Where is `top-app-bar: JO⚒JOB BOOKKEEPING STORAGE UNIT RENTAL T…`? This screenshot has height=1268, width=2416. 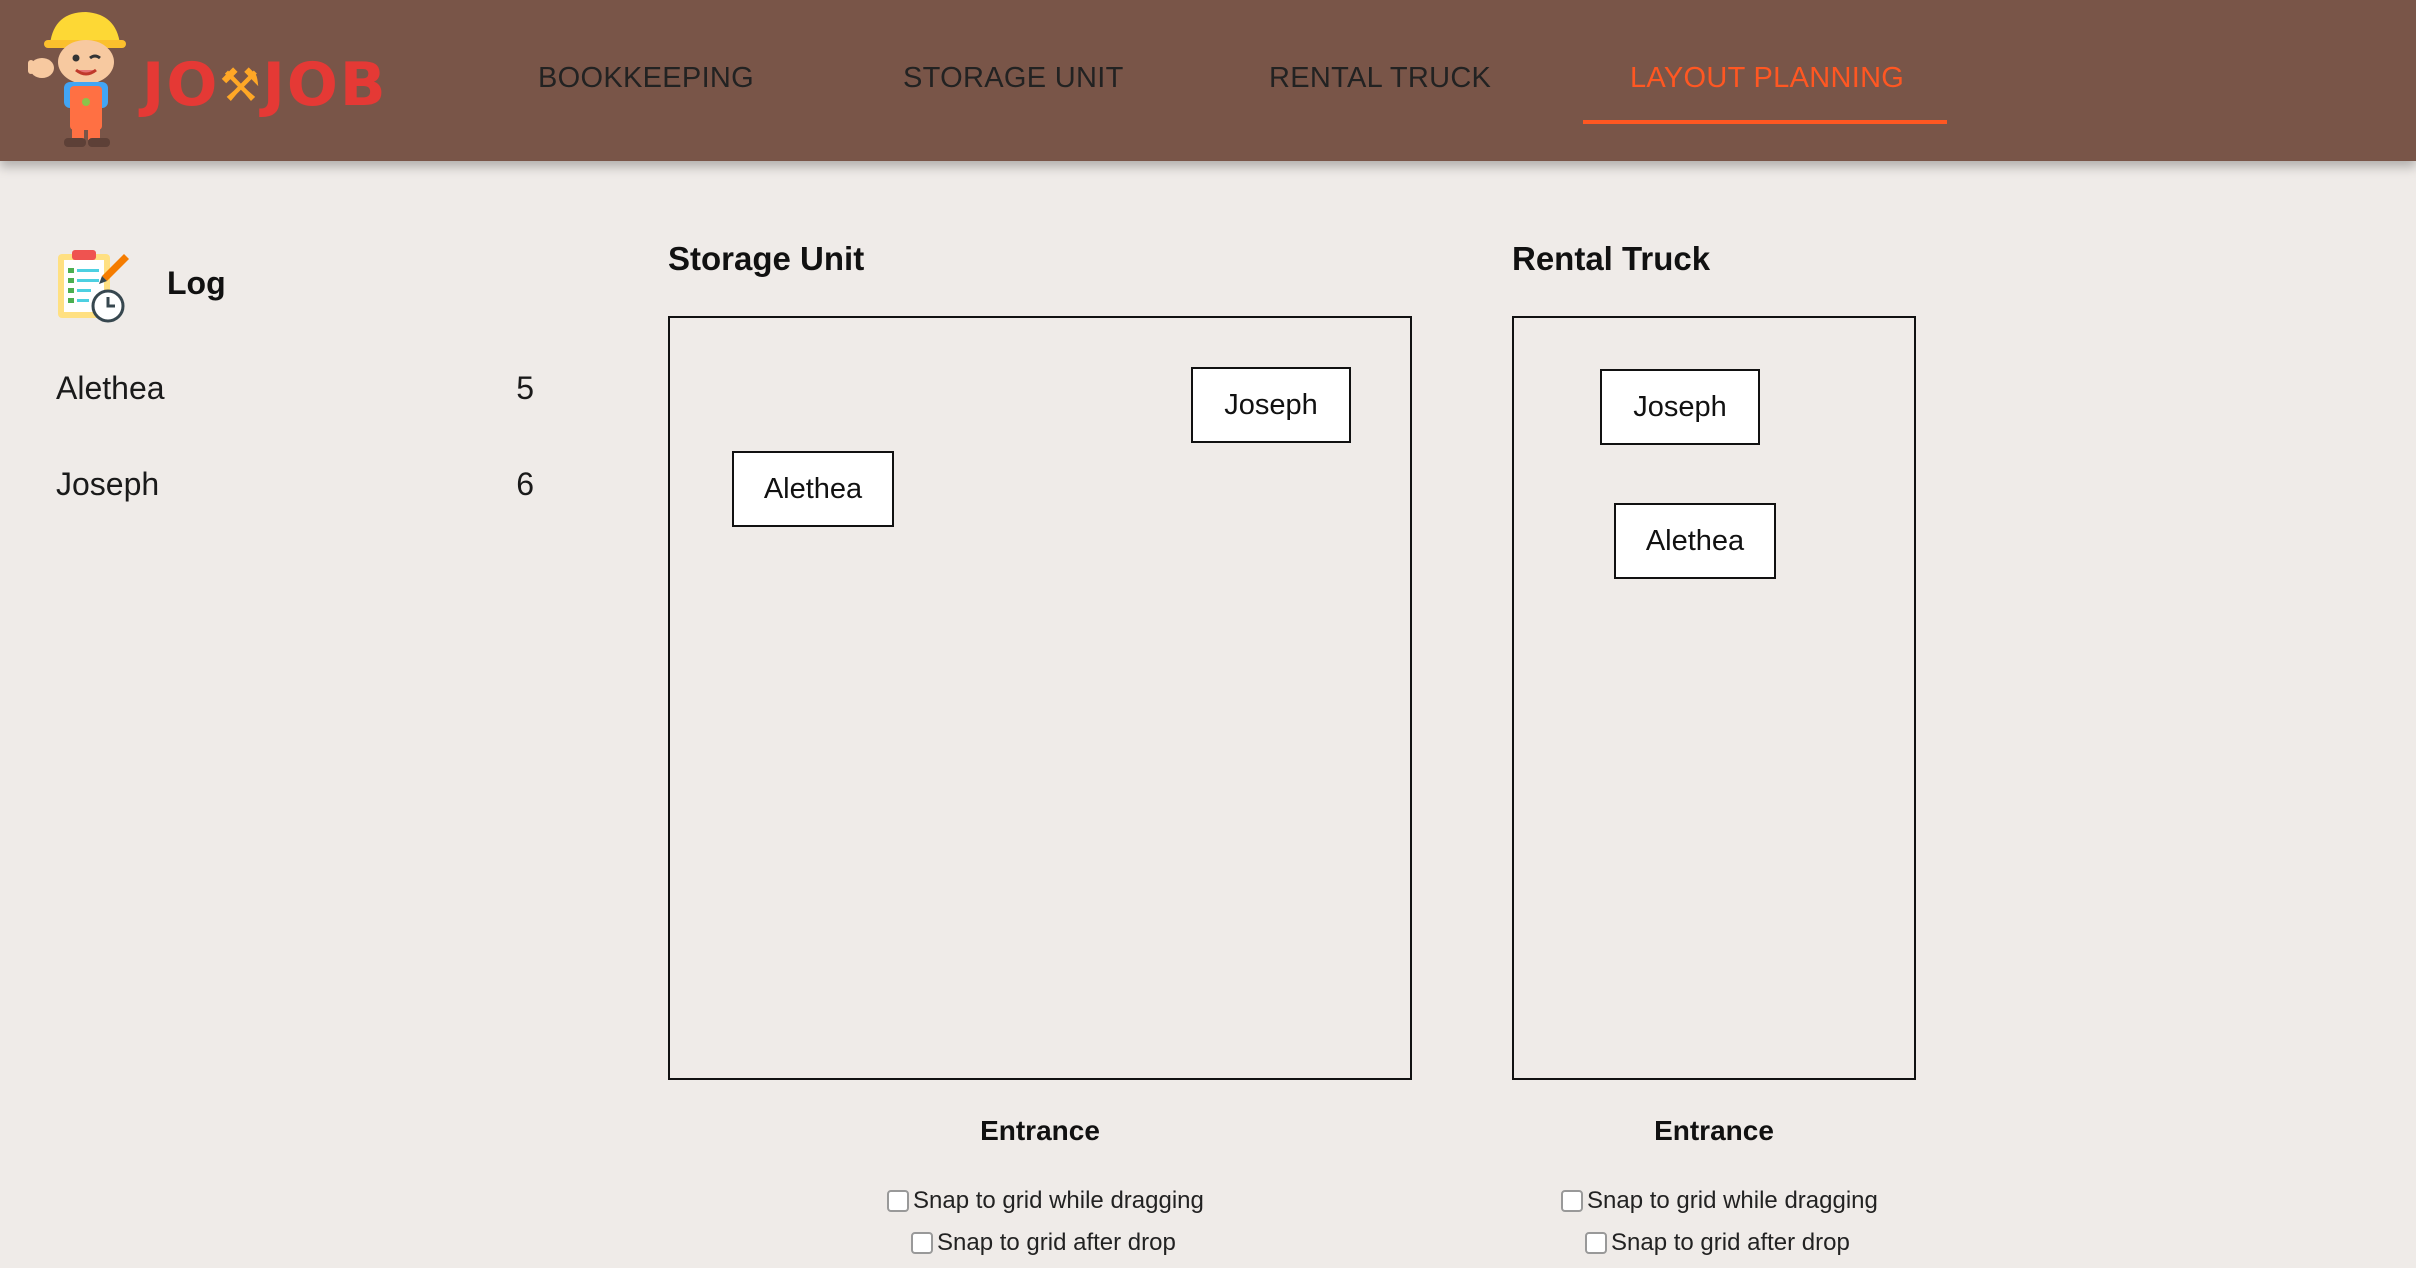
top-app-bar: JO⚒JOB BOOKKEEPING STORAGE UNIT RENTAL T… is located at coordinates (1208, 80).